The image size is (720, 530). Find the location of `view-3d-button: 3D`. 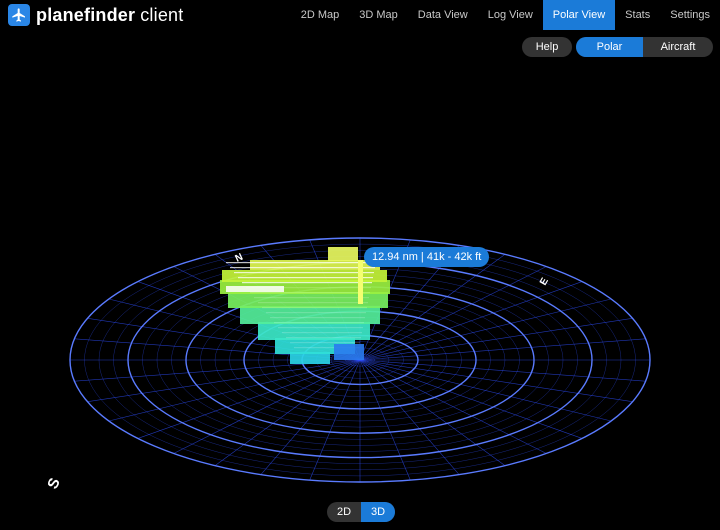

view-3d-button: 3D is located at coordinates (378, 512).